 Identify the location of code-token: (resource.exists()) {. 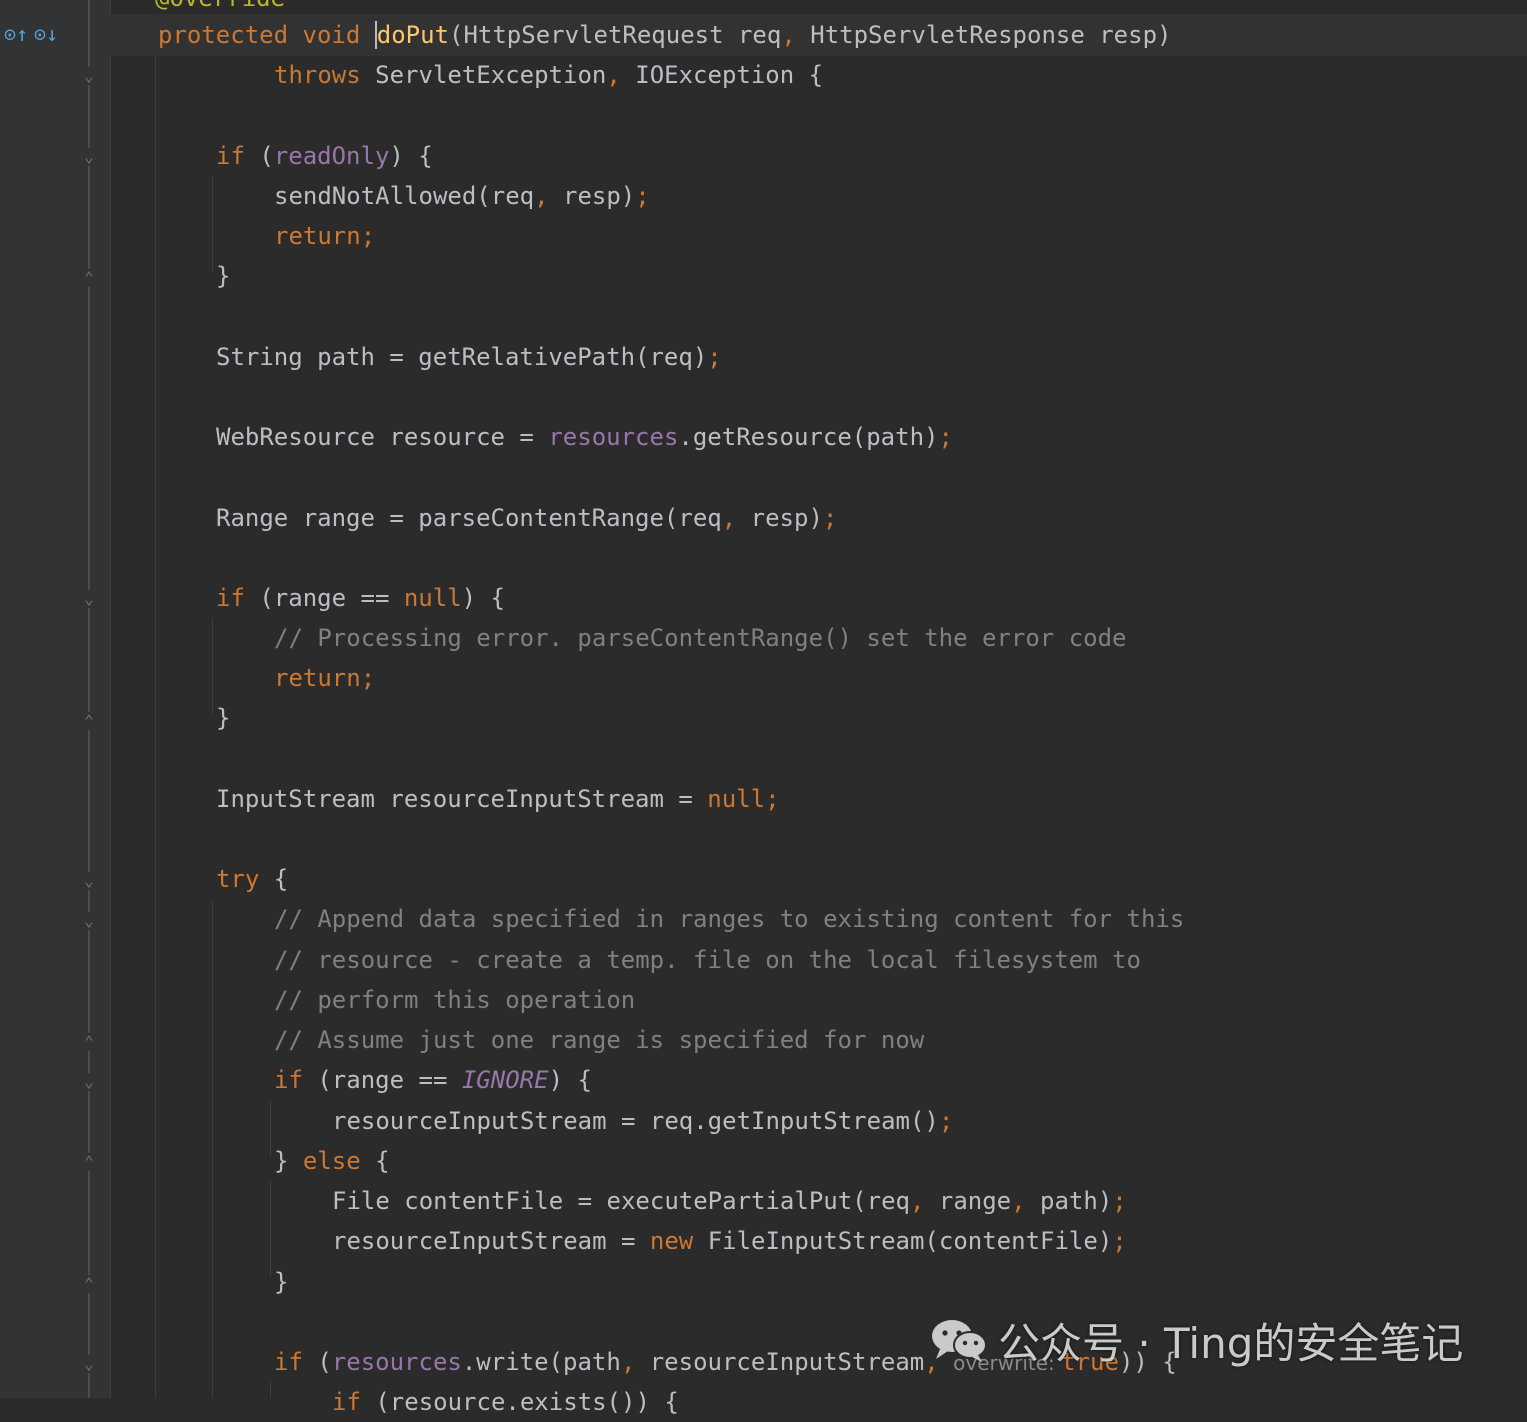
(527, 1402).